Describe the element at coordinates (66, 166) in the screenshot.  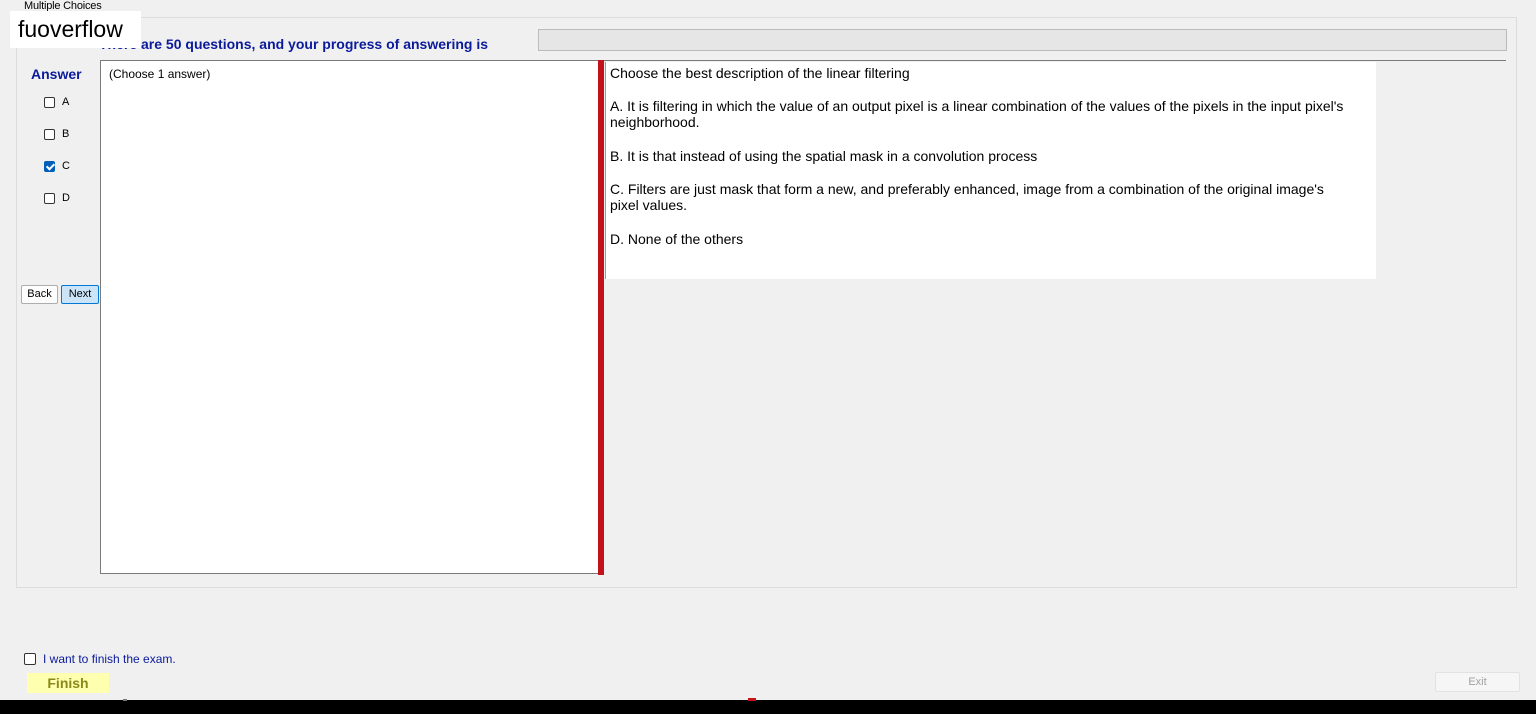
I see `option-c-label: C` at that location.